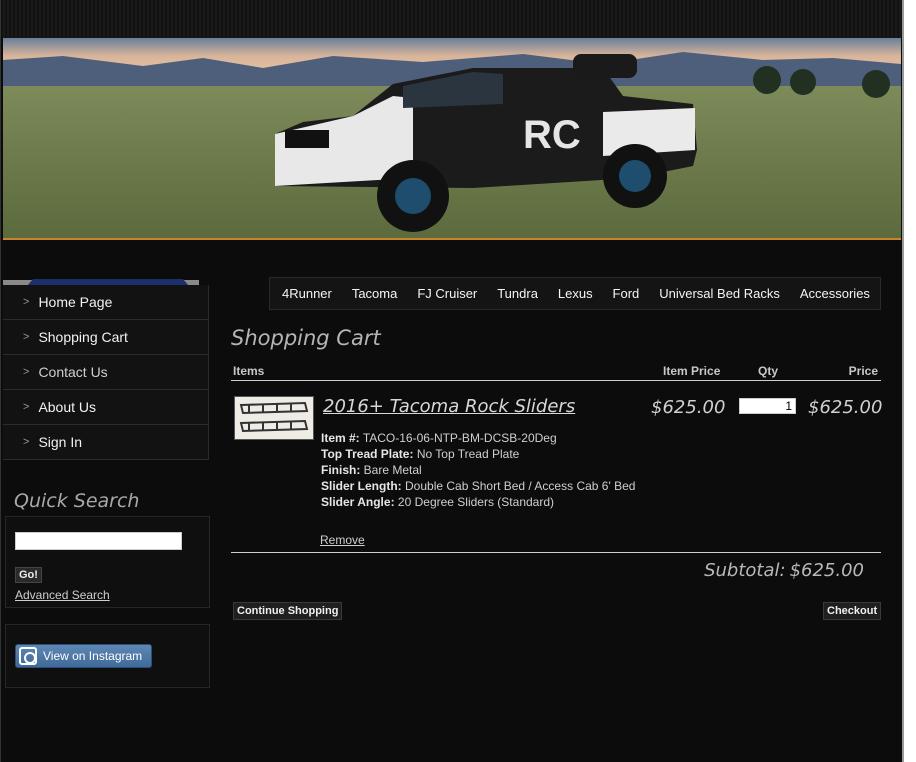  I want to click on detail-label: Top Tread Plate:, so click(367, 454).